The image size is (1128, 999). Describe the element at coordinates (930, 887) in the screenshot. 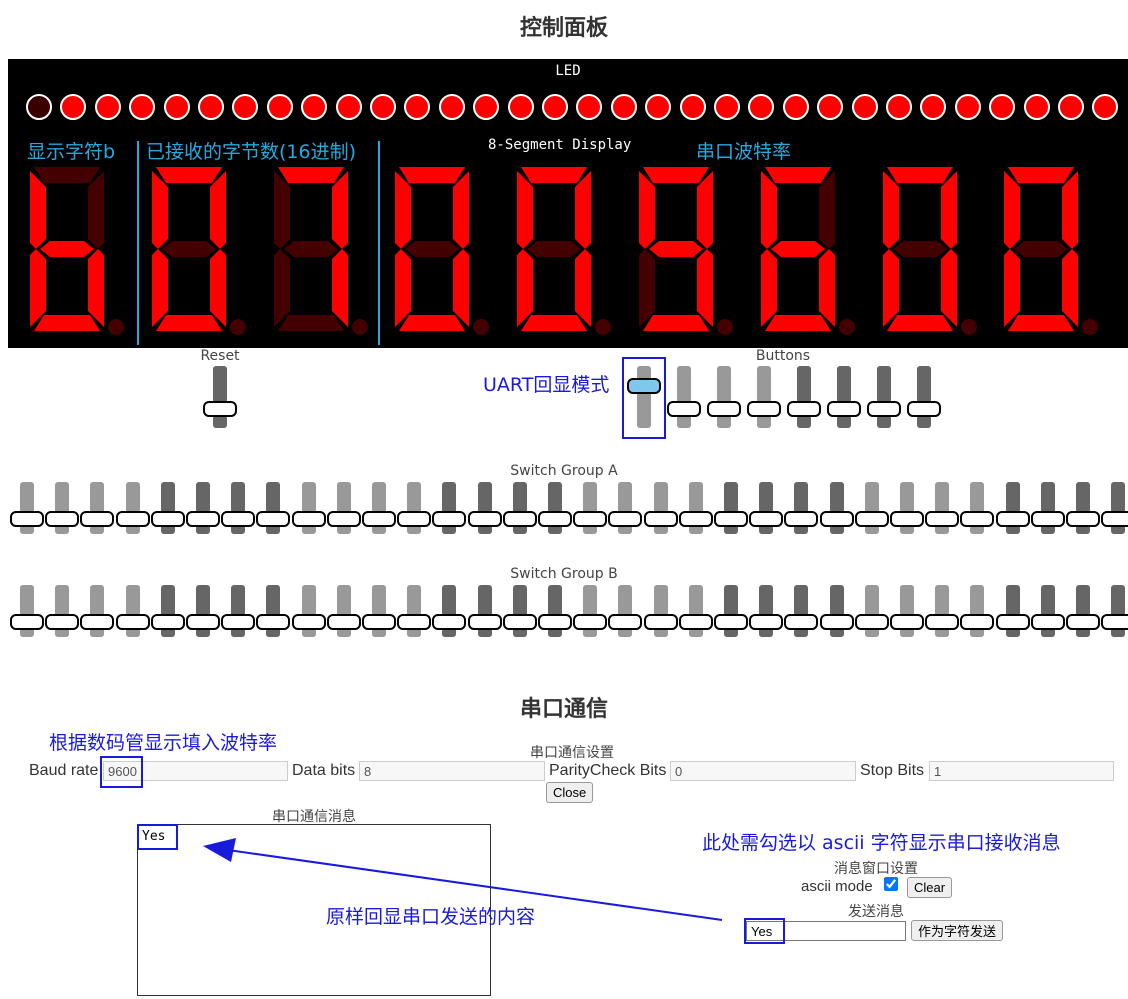

I see `clear-button: Clear` at that location.